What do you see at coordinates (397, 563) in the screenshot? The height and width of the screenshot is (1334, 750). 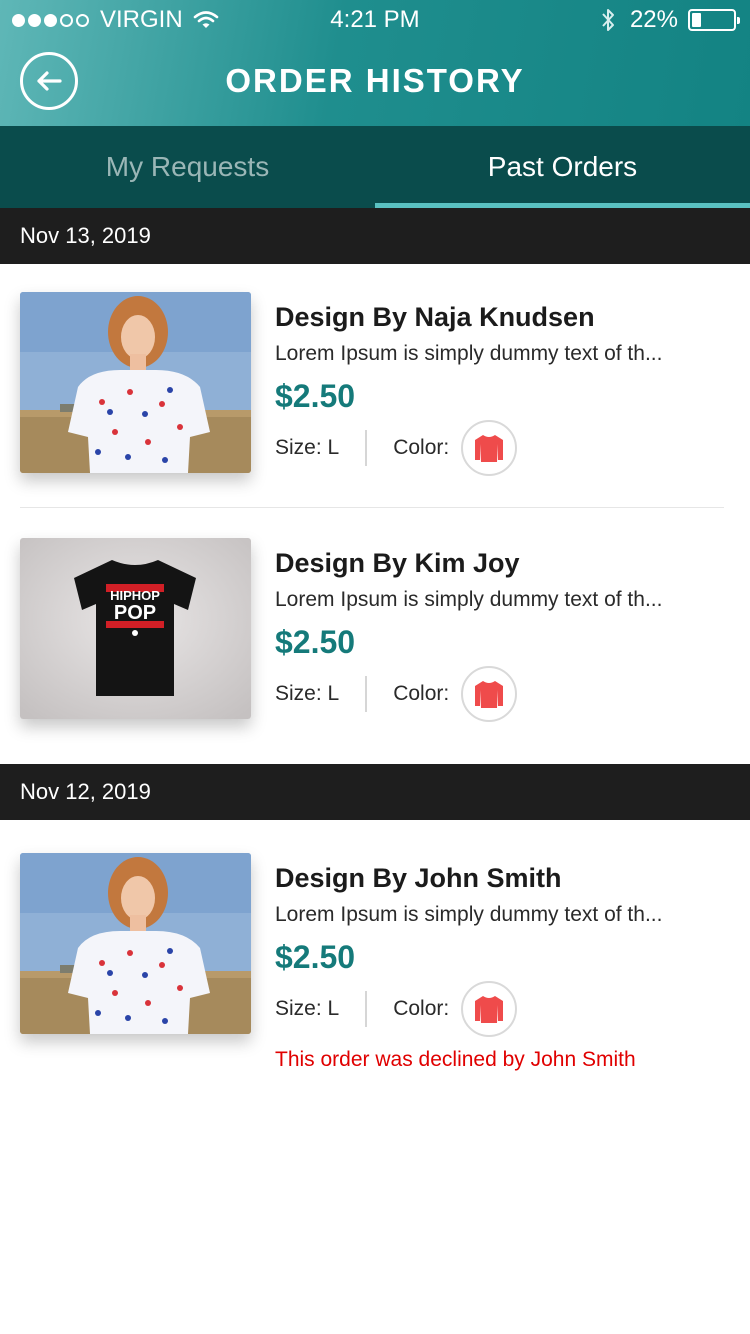 I see `order-title: Design By Kim Joy` at bounding box center [397, 563].